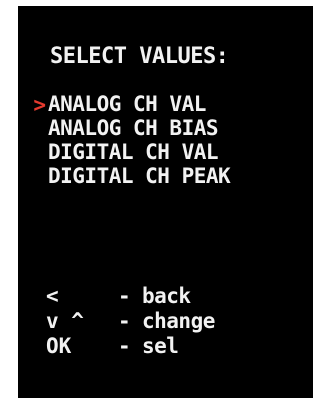 This screenshot has height=402, width=330. Describe the element at coordinates (65, 321) in the screenshot. I see `up-down-key-icon: v ^` at that location.